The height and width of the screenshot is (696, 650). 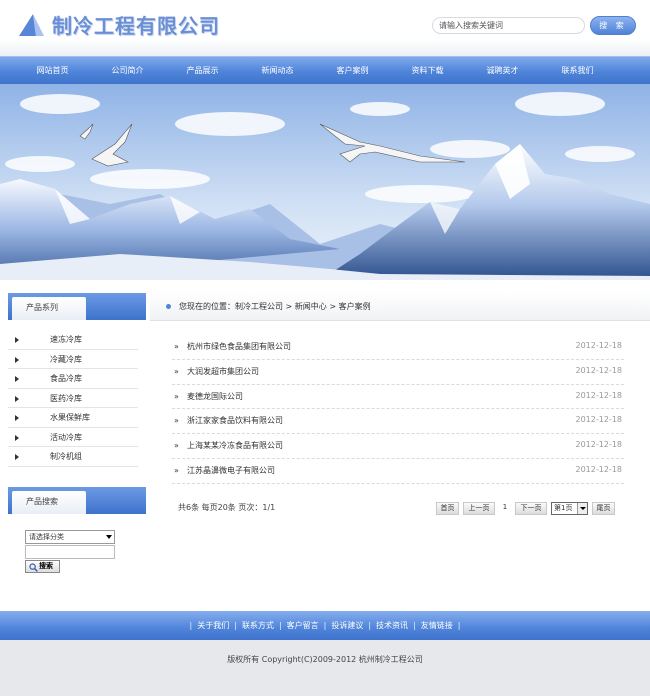 I want to click on category-item: 食品冷库, so click(x=73, y=379).